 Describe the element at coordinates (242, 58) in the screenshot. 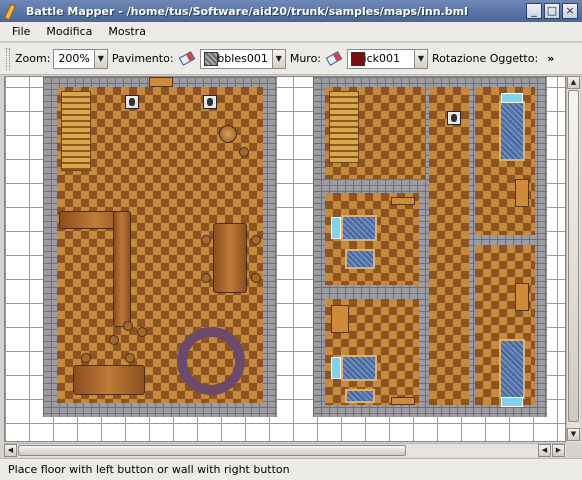

I see `floor-combo: cobbles001 ▼` at that location.